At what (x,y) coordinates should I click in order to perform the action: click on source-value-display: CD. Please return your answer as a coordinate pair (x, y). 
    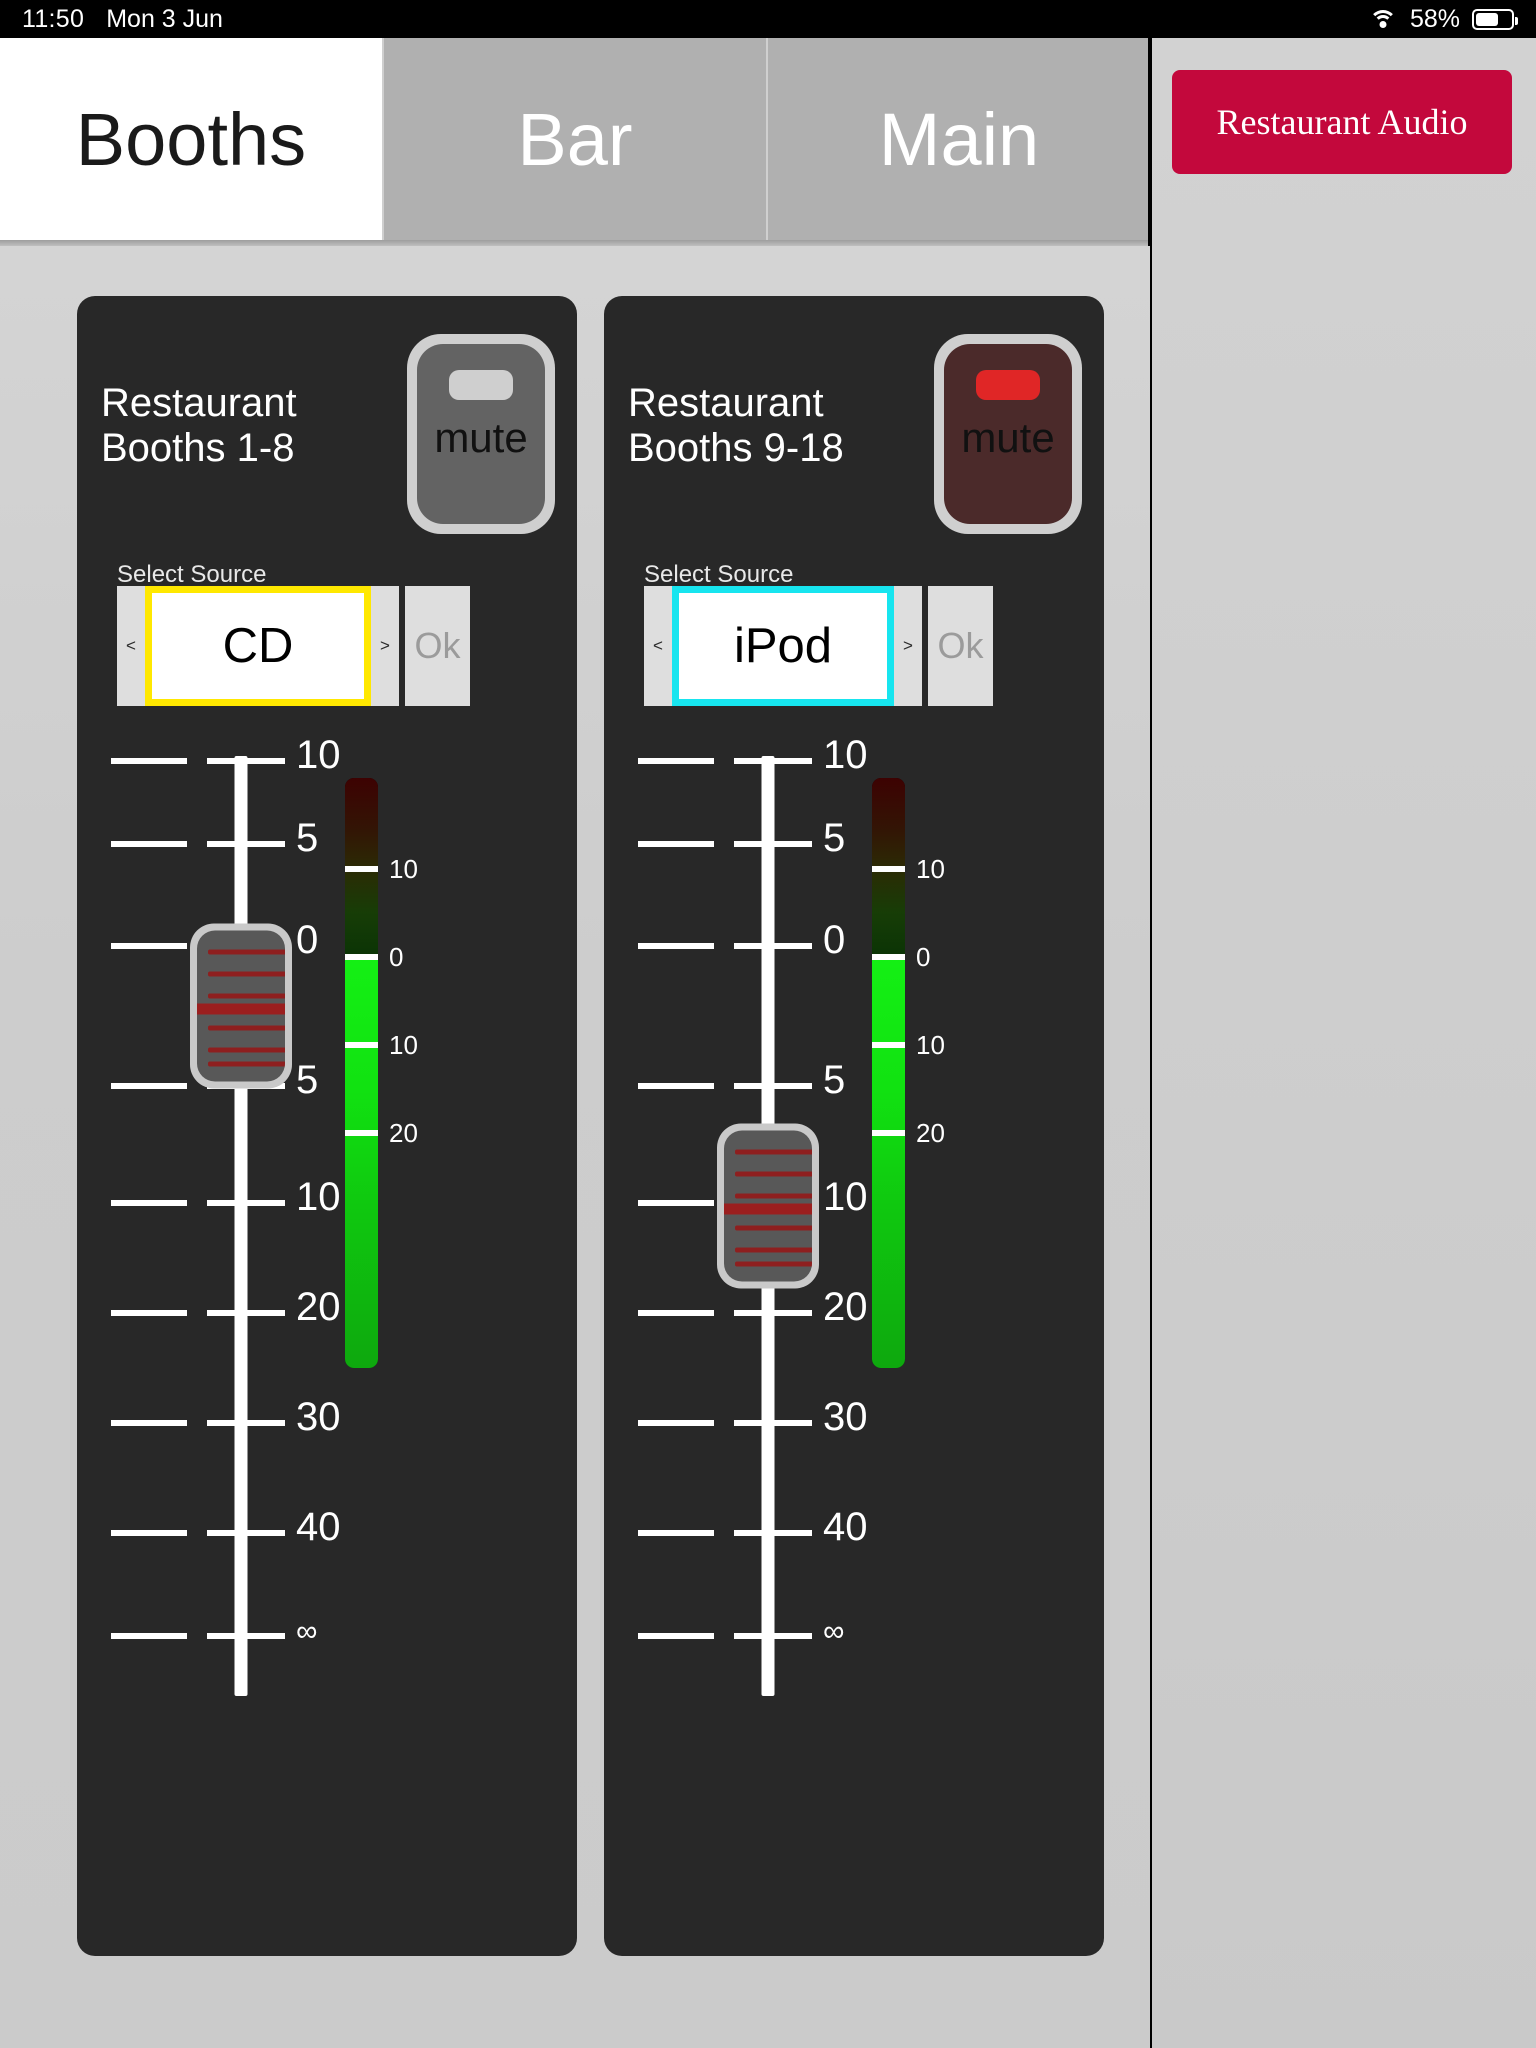
    Looking at the image, I should click on (258, 646).